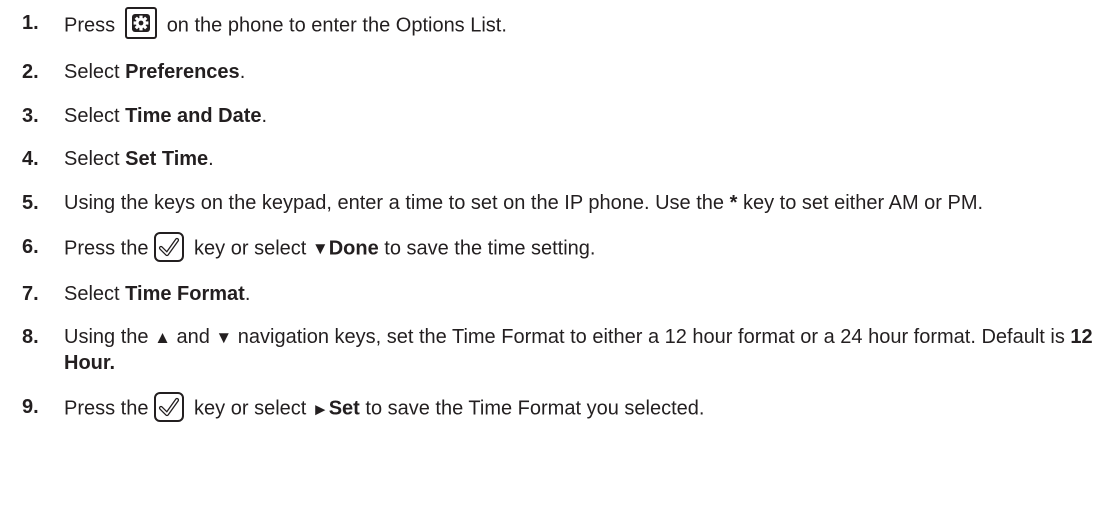  Describe the element at coordinates (336, 25) in the screenshot. I see `step-text: on the phone to enter the Options List.` at that location.